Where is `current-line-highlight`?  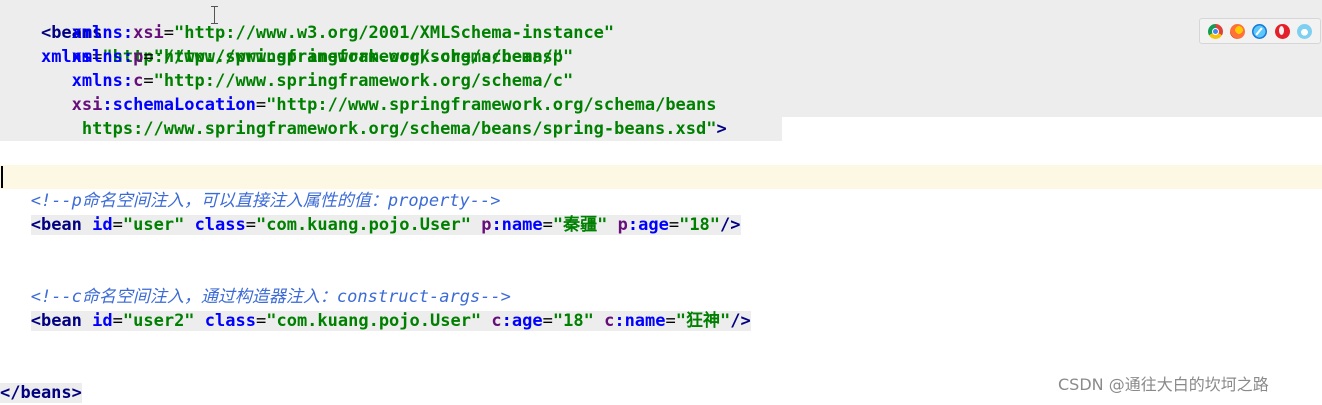
current-line-highlight is located at coordinates (661, 177).